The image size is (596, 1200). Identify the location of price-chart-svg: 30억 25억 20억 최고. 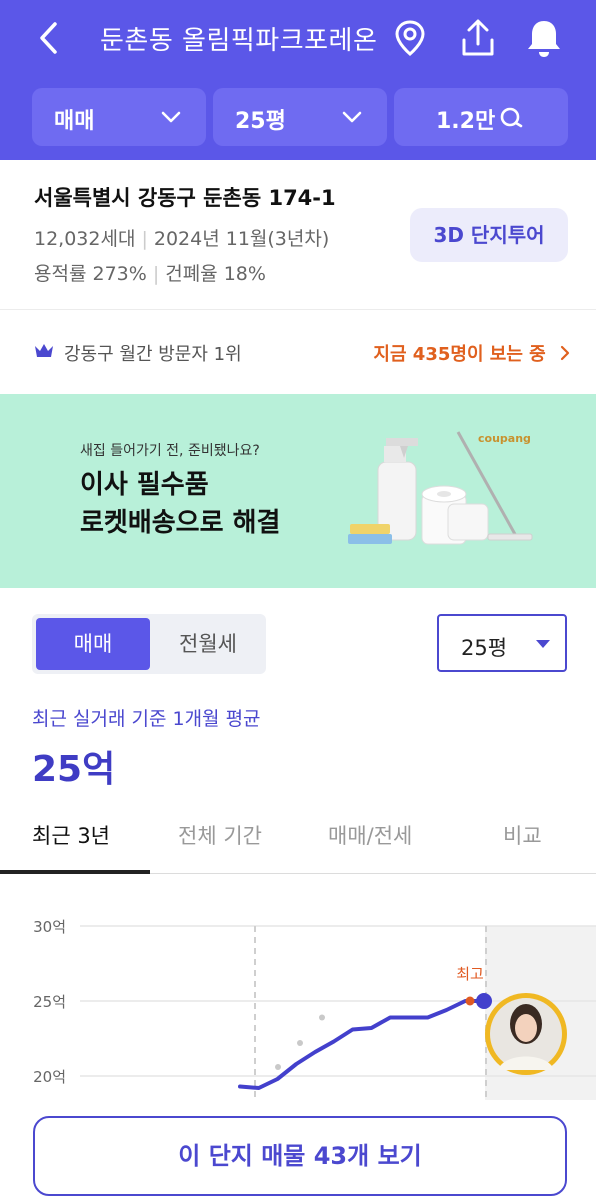
(314, 1009).